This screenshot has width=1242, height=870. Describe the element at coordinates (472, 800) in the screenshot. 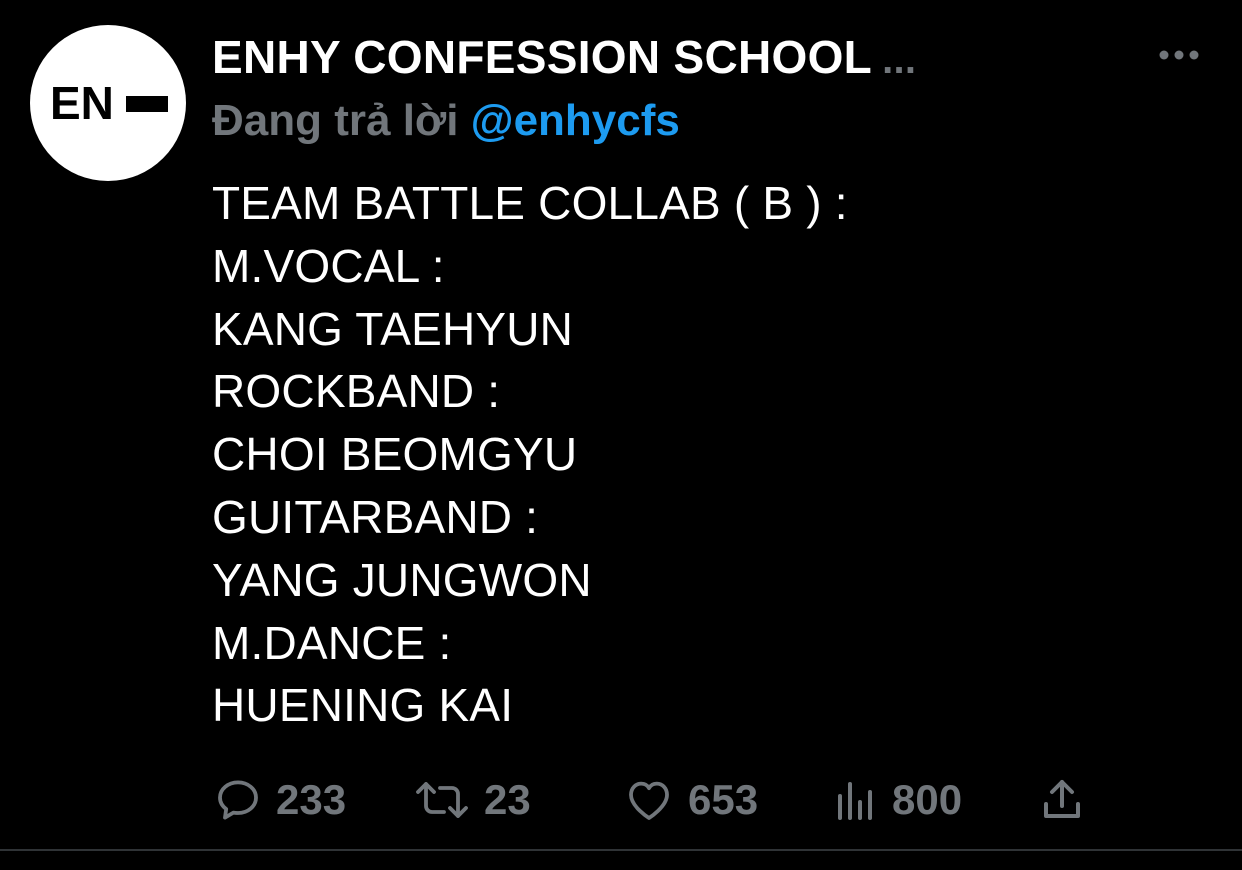

I see `retweet-button: 23` at that location.